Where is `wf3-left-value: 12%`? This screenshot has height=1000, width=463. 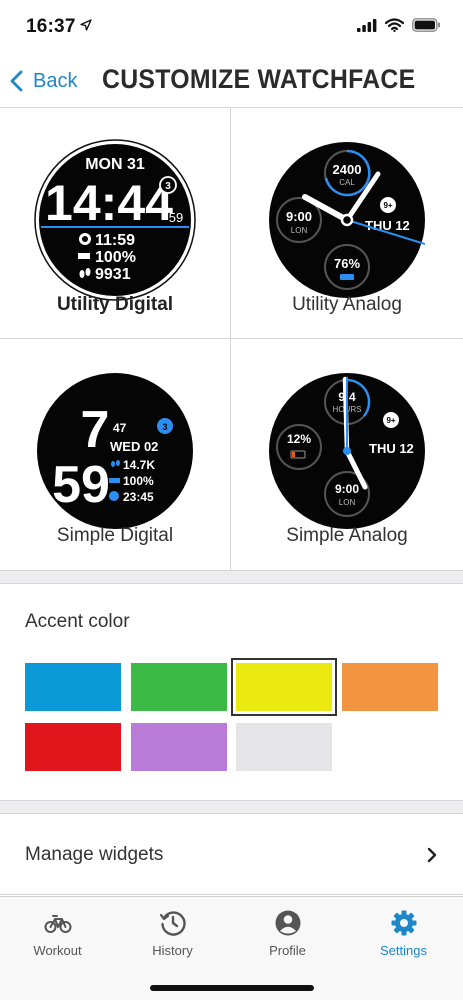 wf3-left-value: 12% is located at coordinates (299, 439).